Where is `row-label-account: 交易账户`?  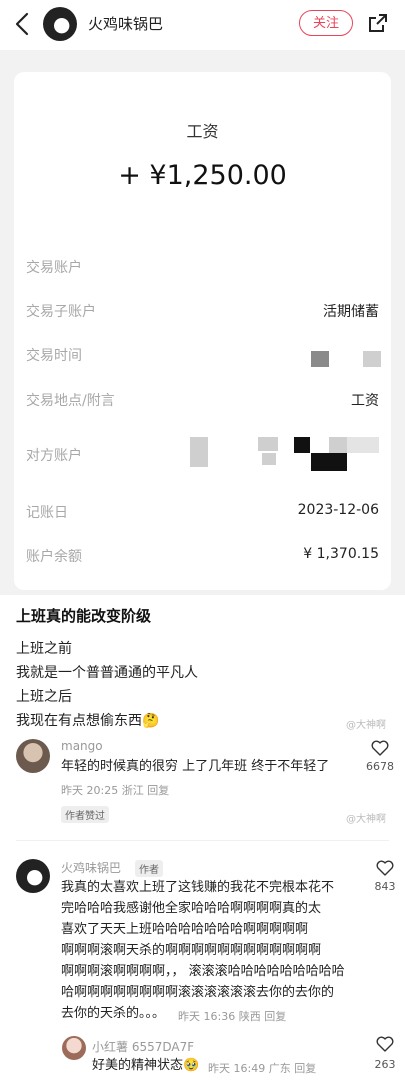 row-label-account: 交易账户 is located at coordinates (54, 268).